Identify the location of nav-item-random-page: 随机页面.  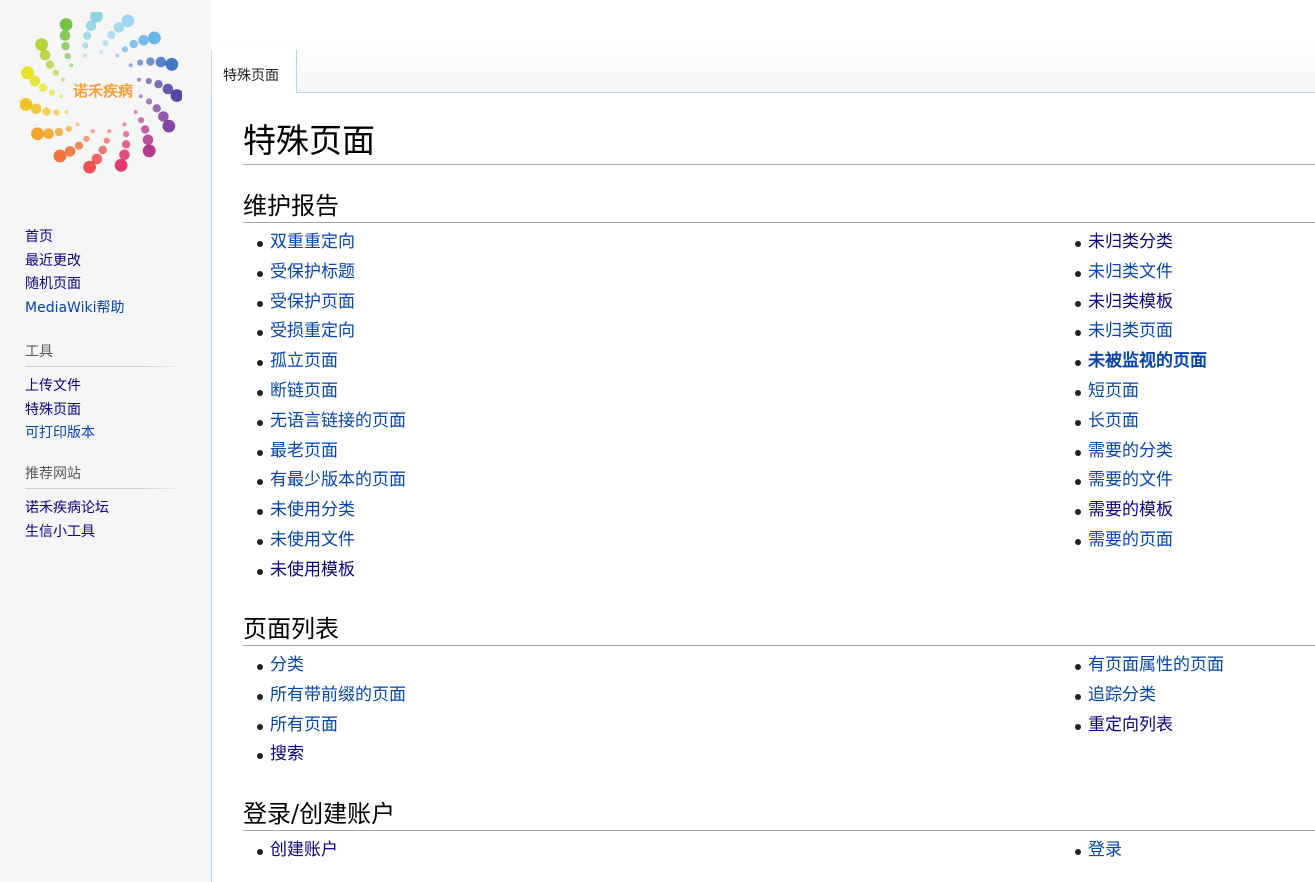
(105, 285).